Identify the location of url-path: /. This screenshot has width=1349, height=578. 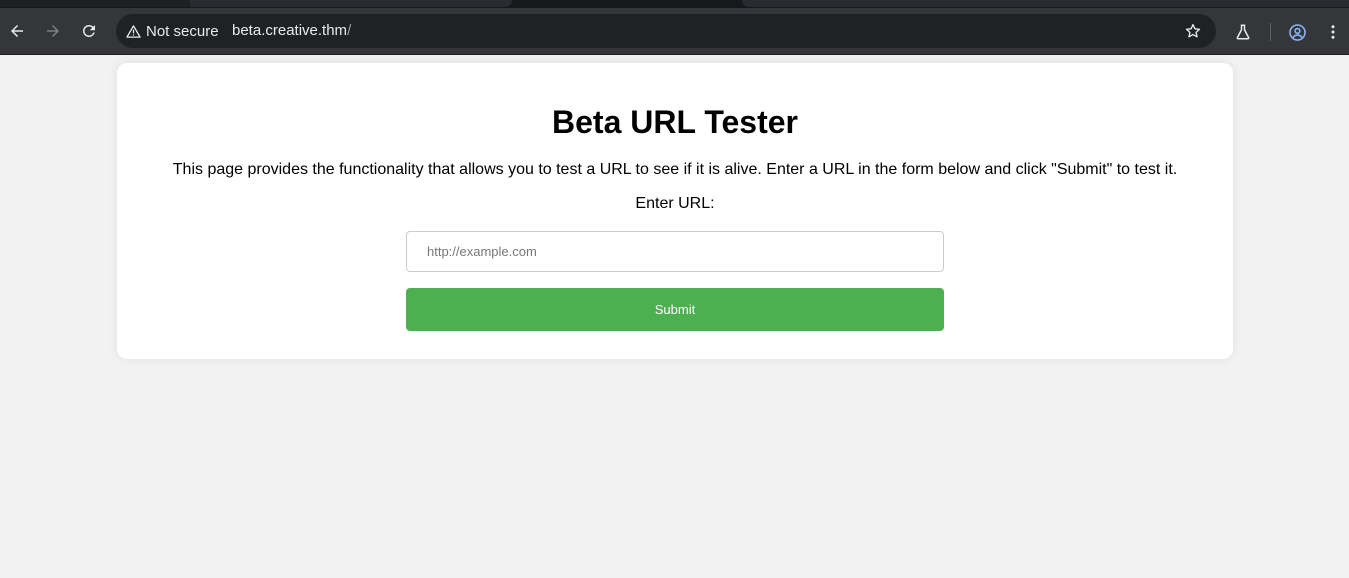
(349, 30).